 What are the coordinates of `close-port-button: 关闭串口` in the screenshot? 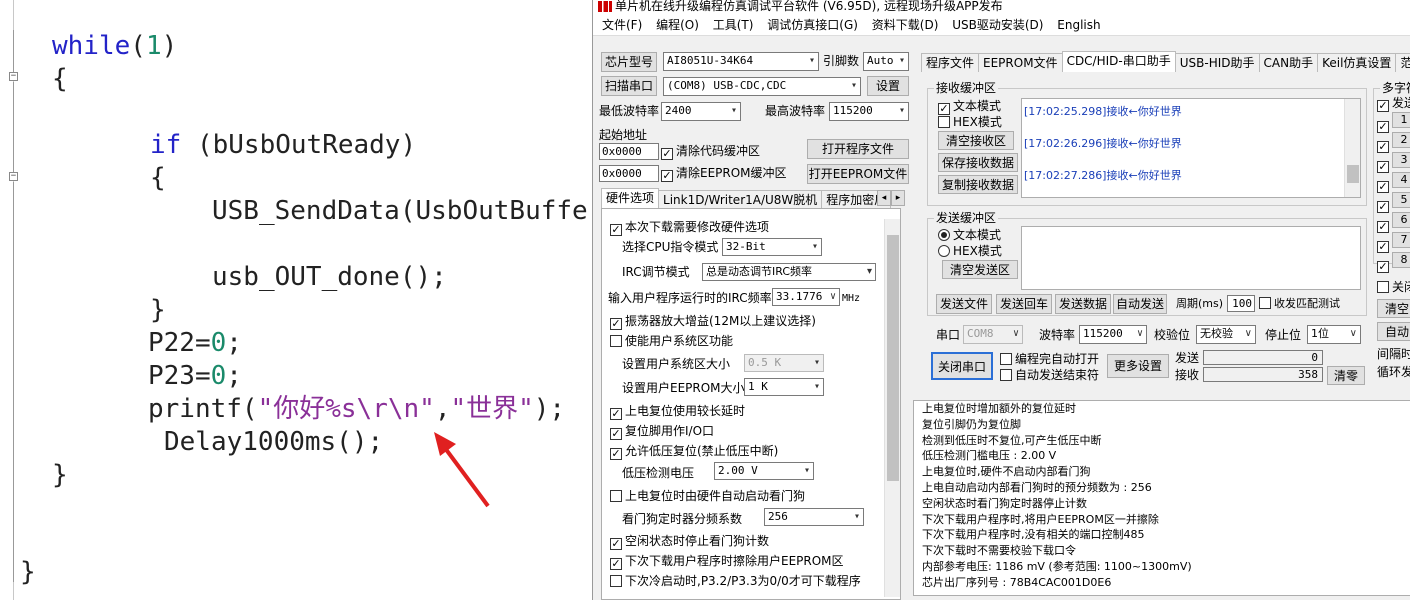 It's located at (962, 366).